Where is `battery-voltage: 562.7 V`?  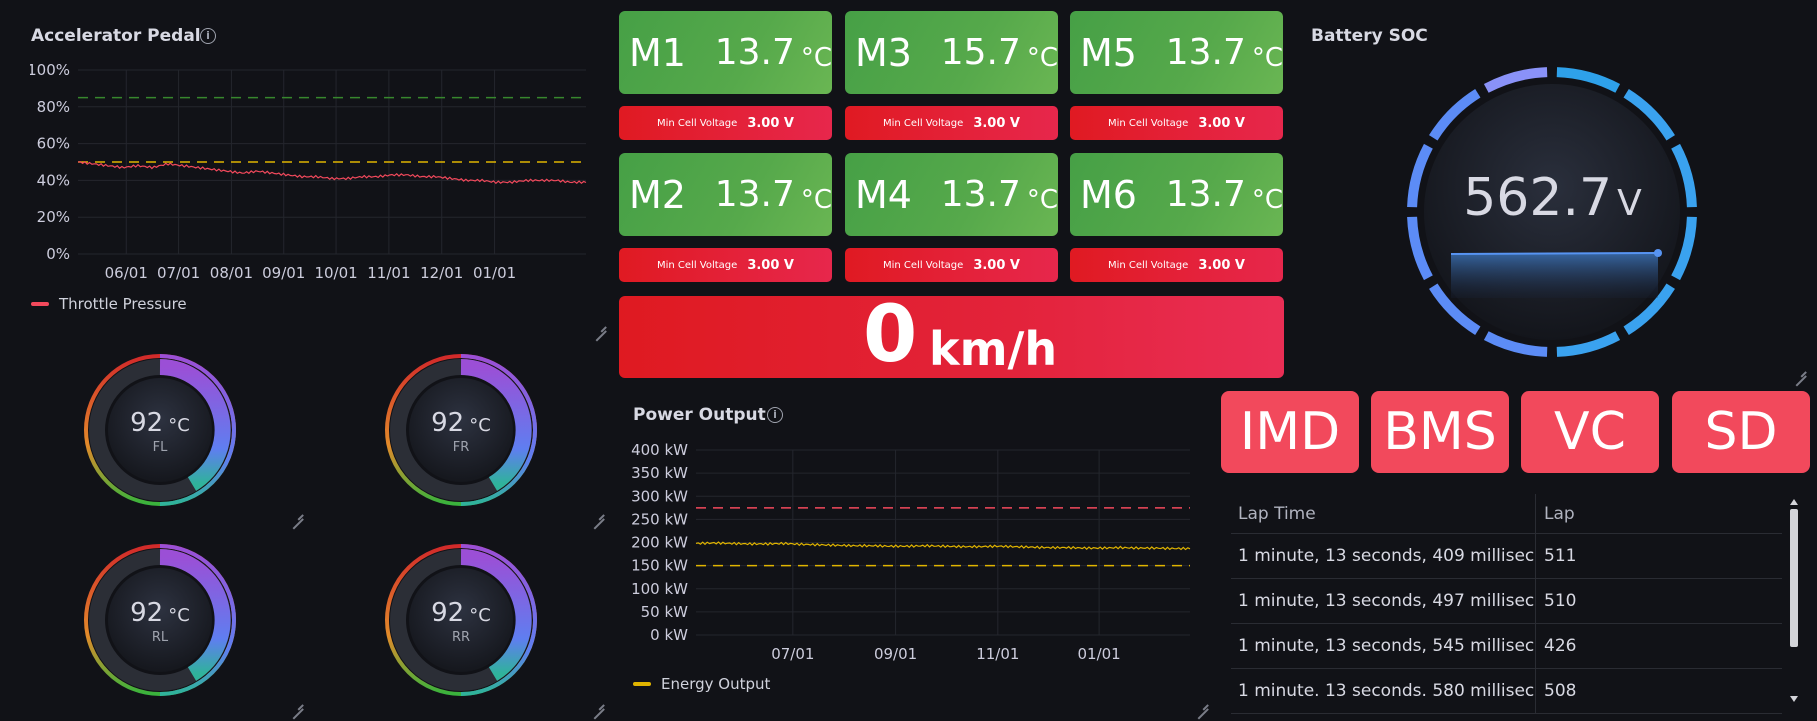 battery-voltage: 562.7 V is located at coordinates (1552, 198).